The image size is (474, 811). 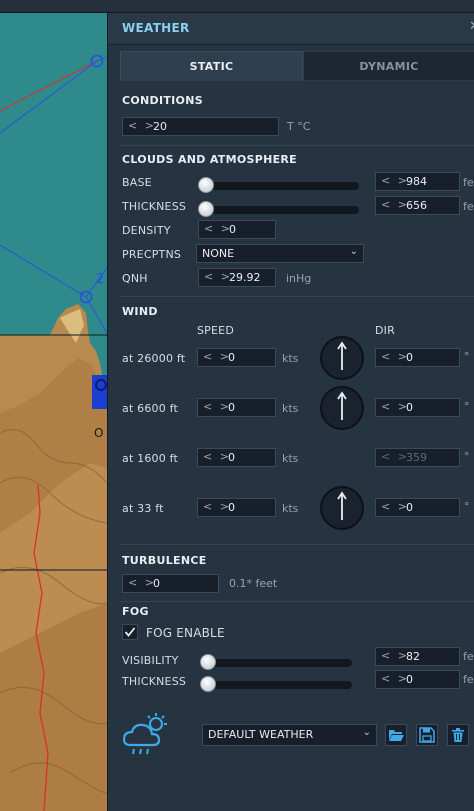 I want to click on cloud-thickness-value: 656, so click(x=416, y=205).